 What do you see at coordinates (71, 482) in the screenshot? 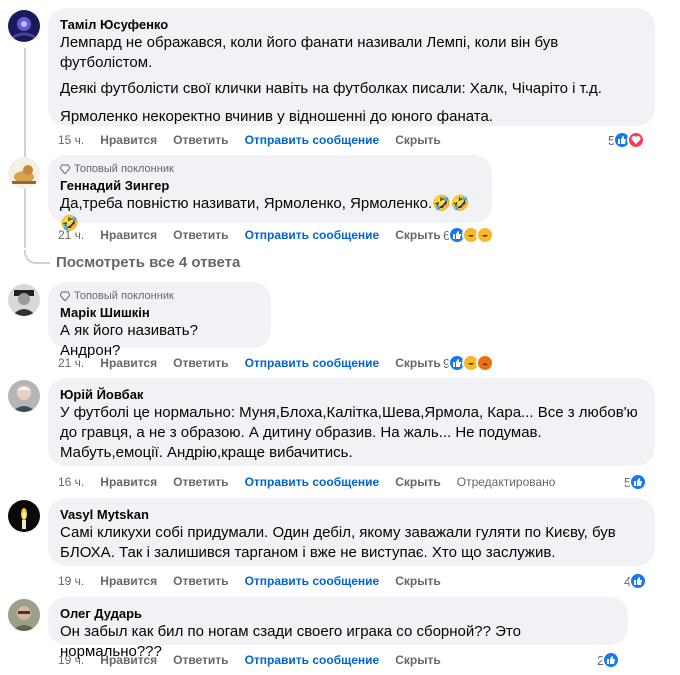
I see `comment-time: 16 ч.` at bounding box center [71, 482].